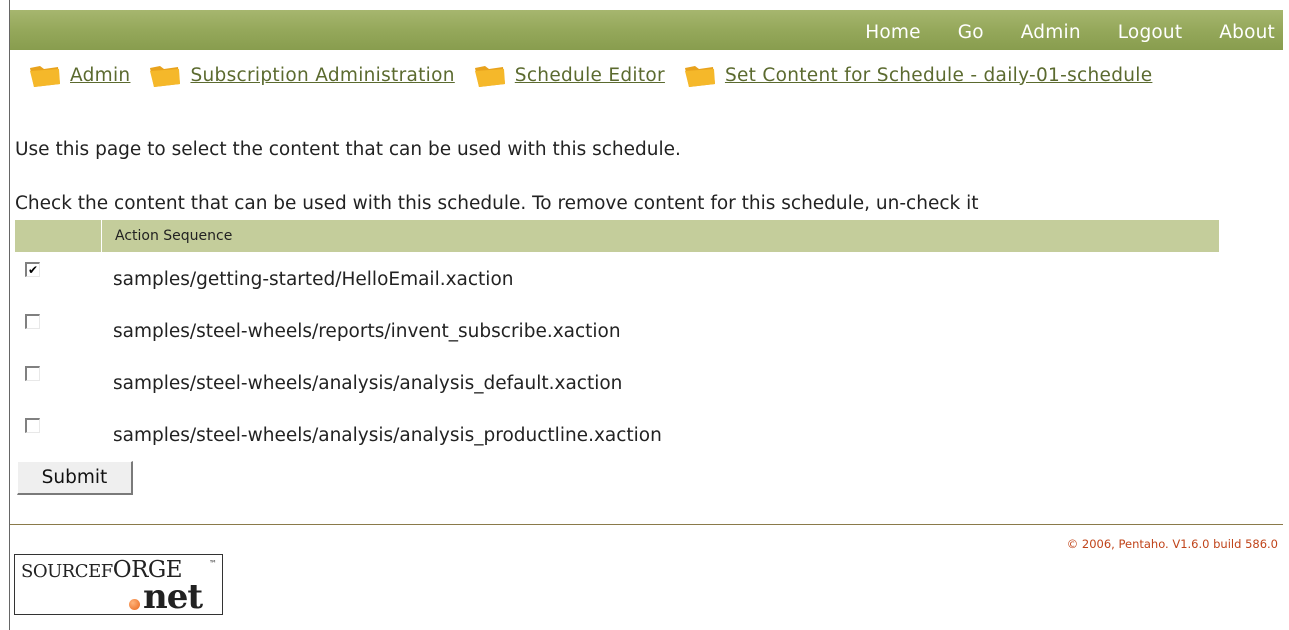  What do you see at coordinates (134, 604) in the screenshot?
I see `sourceforge-dot-icon` at bounding box center [134, 604].